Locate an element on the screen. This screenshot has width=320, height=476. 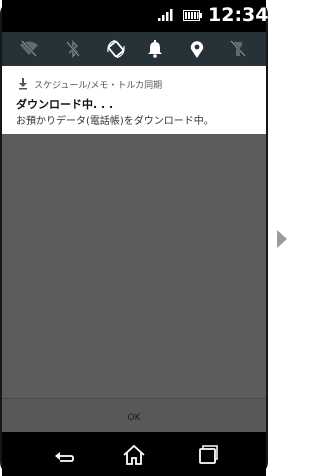
ok-button: OK is located at coordinates (134, 416).